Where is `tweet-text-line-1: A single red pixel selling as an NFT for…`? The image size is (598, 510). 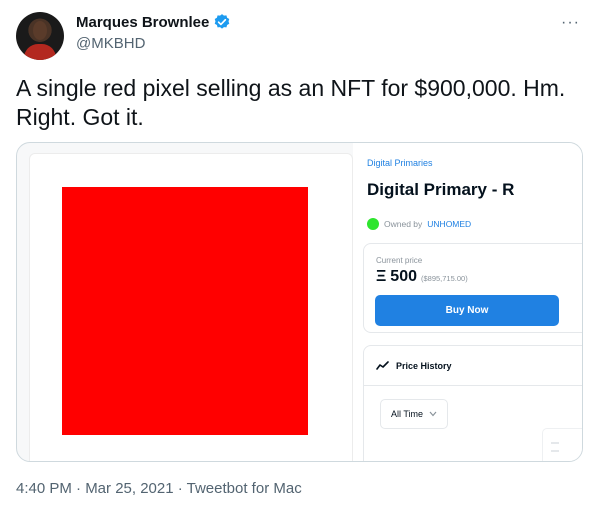 tweet-text-line-1: A single red pixel selling as an NFT for… is located at coordinates (291, 88).